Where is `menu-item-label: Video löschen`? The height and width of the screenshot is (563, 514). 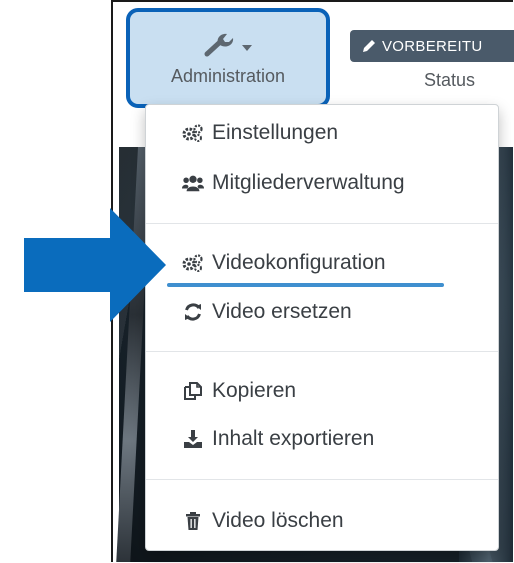 menu-item-label: Video löschen is located at coordinates (278, 520).